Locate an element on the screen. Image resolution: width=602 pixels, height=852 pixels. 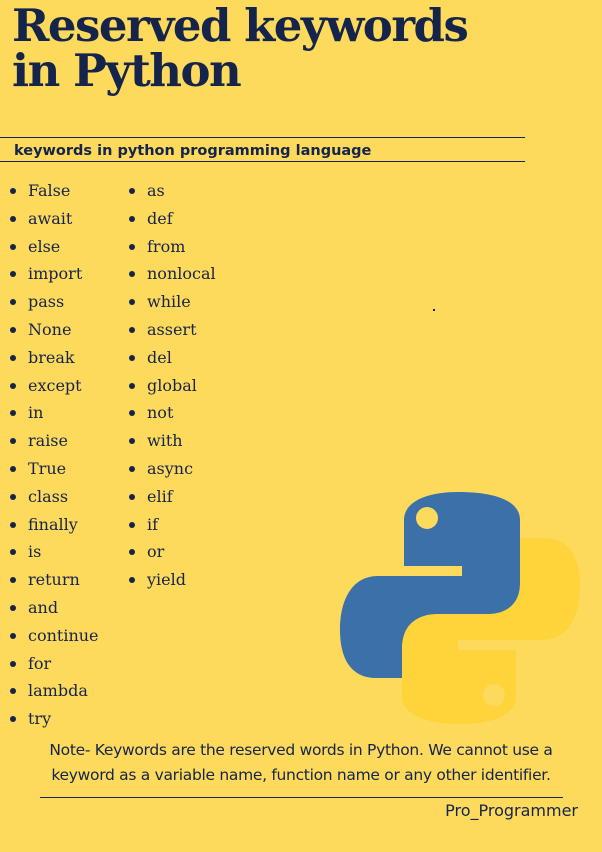
keyword-item: except is located at coordinates (53, 386).